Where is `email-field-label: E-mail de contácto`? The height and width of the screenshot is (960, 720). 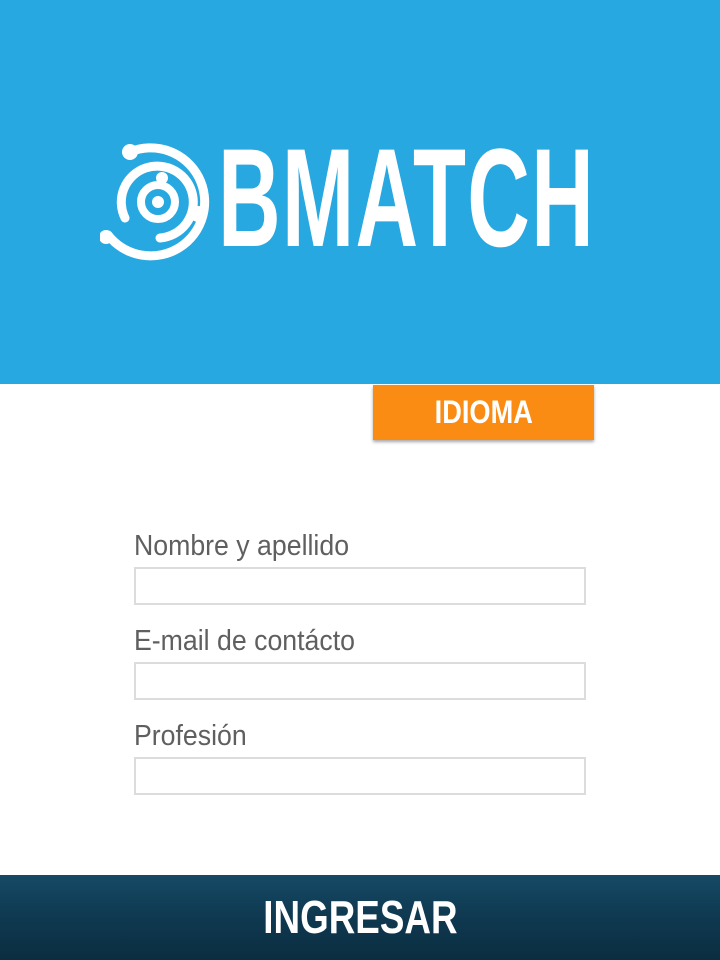
email-field-label: E-mail de contácto is located at coordinates (244, 641).